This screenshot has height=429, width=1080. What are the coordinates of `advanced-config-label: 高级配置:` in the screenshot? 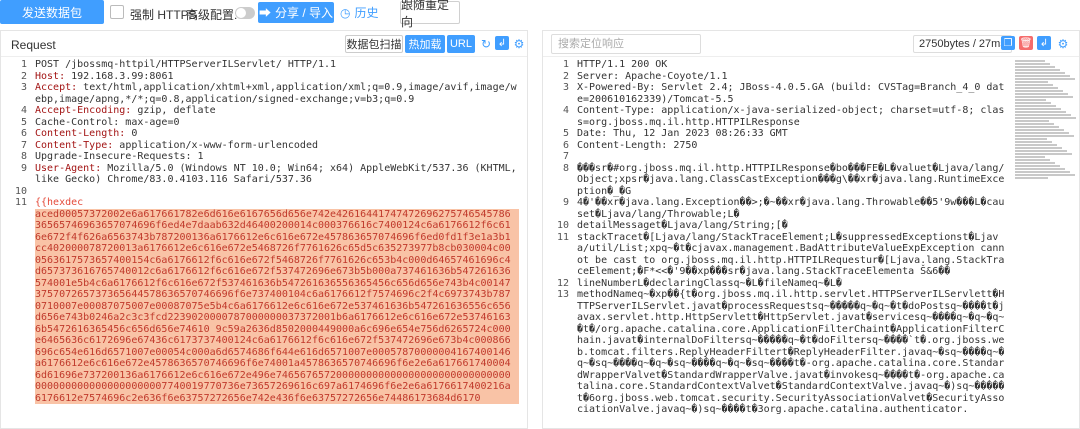 It's located at (212, 15).